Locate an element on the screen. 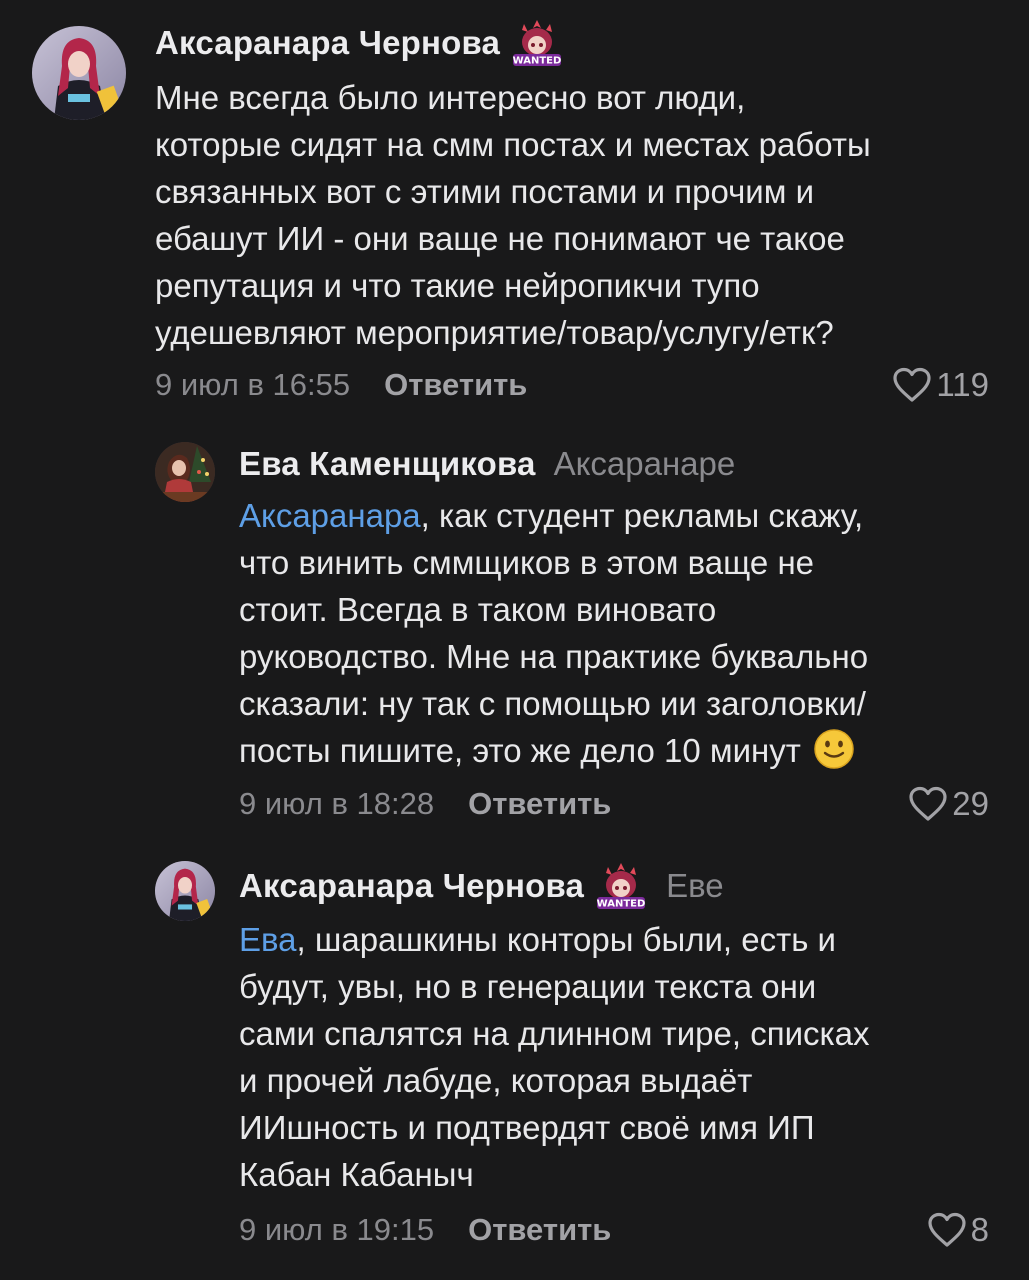 The image size is (1029, 1280). reply-to-name: Аксаранаре is located at coordinates (645, 464).